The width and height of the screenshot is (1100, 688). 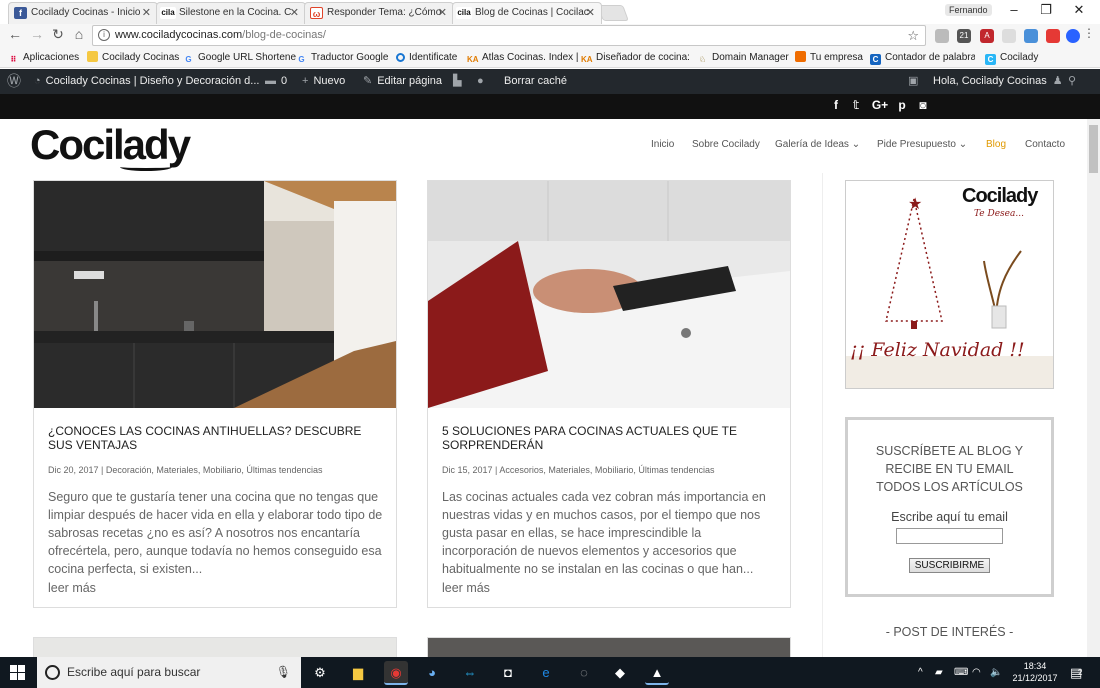 I want to click on taskbar-clock: 18:34 21/12/2017, so click(x=1035, y=672).